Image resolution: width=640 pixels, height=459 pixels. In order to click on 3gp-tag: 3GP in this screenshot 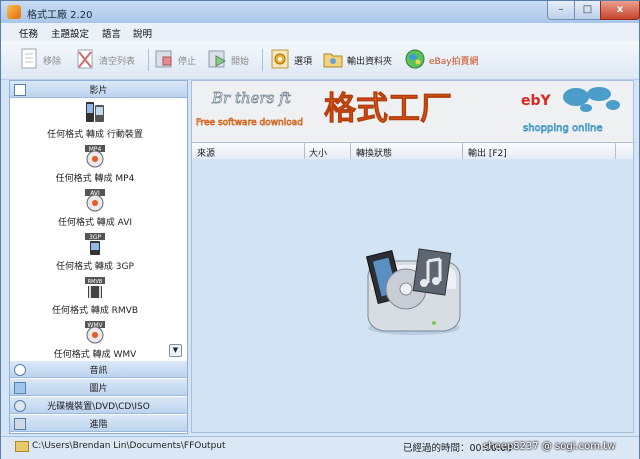, I will do `click(95, 237)`.